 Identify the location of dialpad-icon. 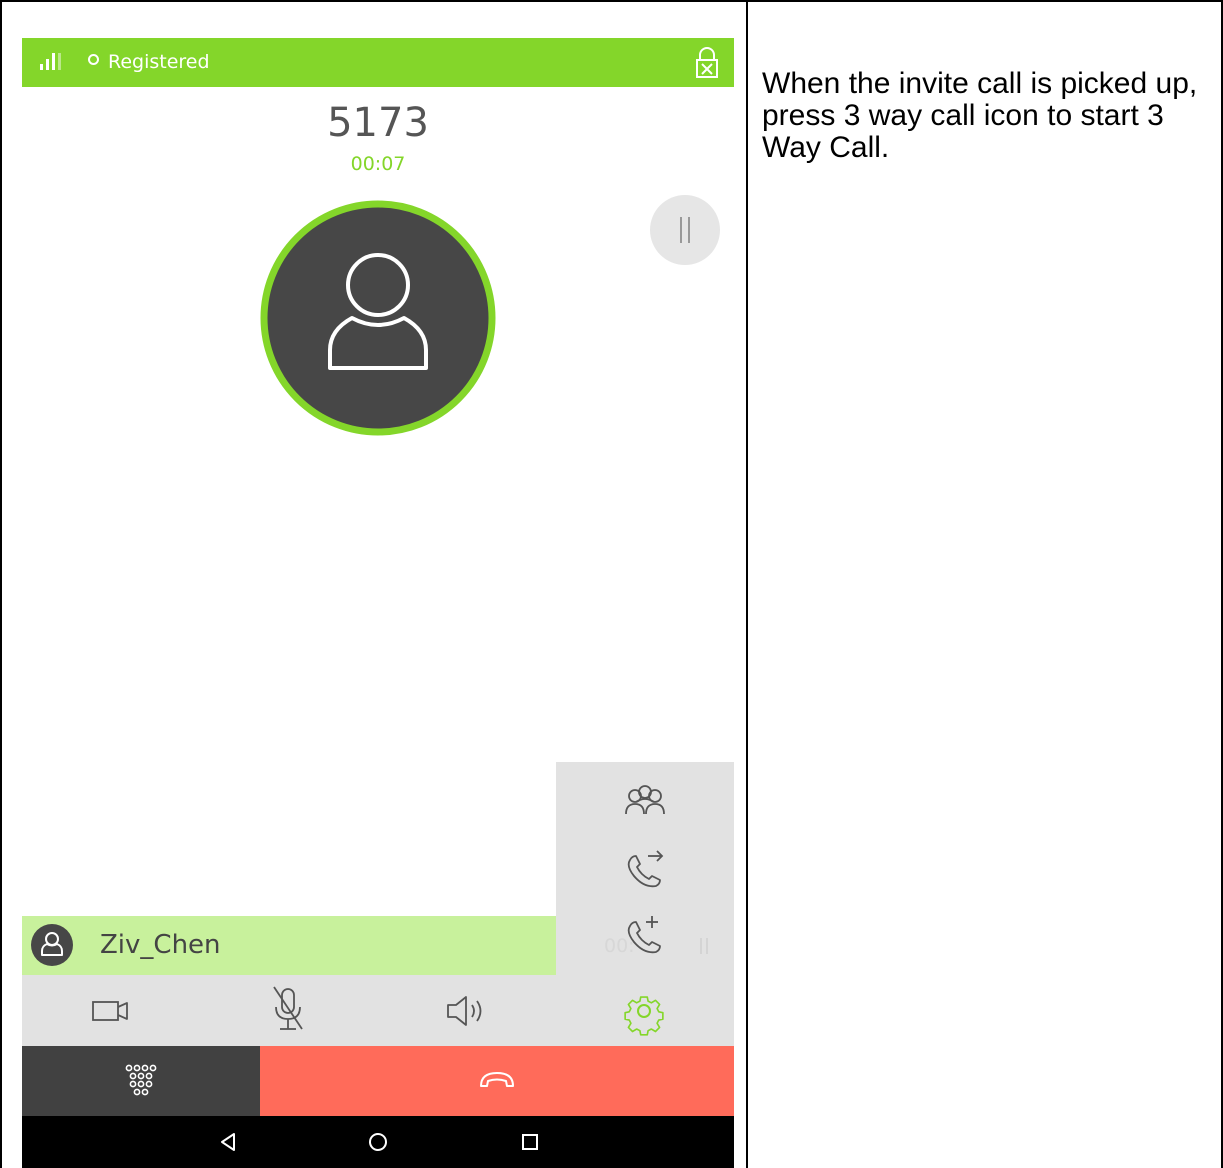
(141, 1081).